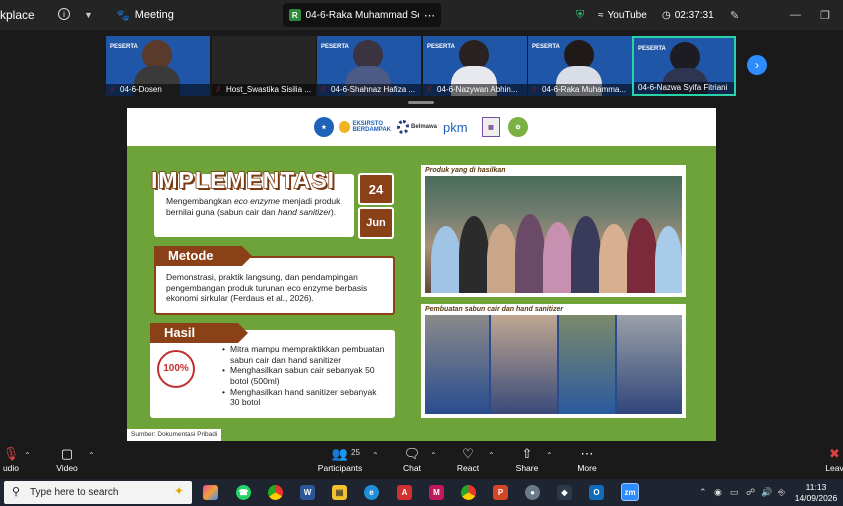  Describe the element at coordinates (468, 453) in the screenshot. I see `heart-icon: ♡` at that location.